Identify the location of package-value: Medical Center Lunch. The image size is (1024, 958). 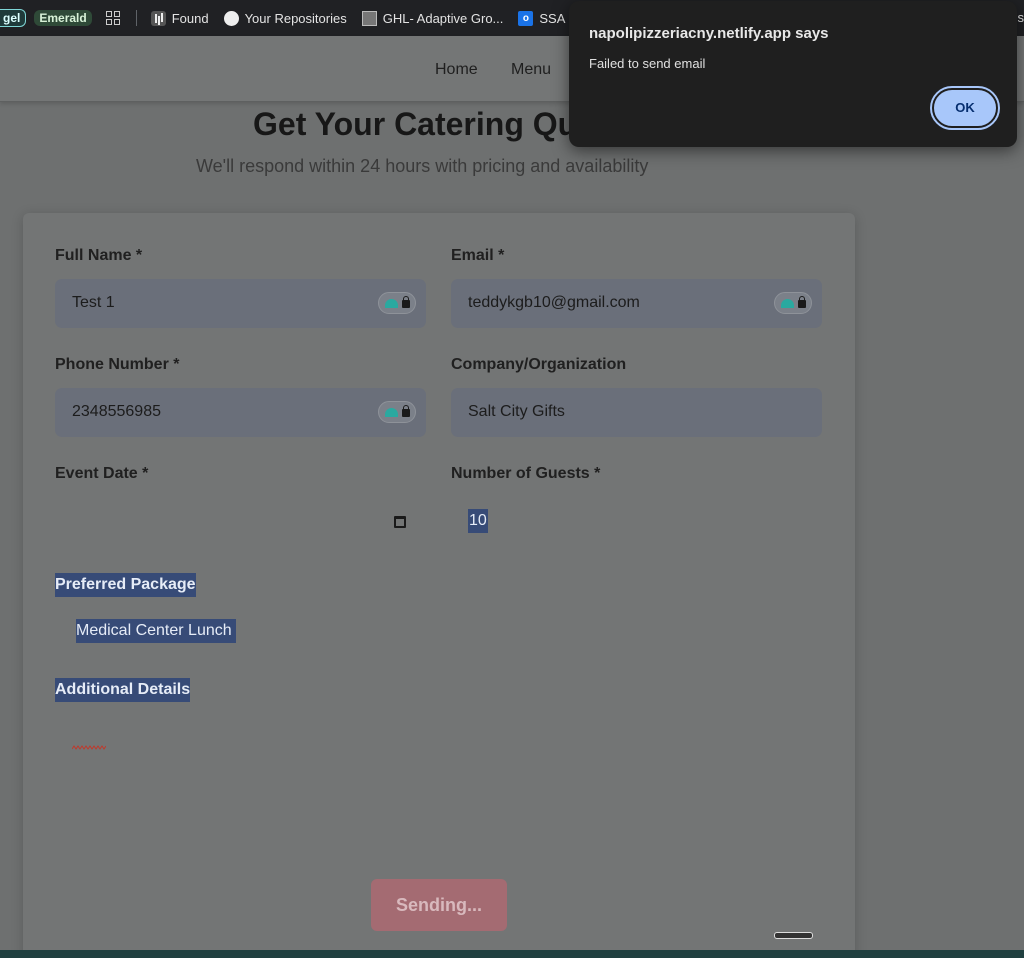
(156, 631).